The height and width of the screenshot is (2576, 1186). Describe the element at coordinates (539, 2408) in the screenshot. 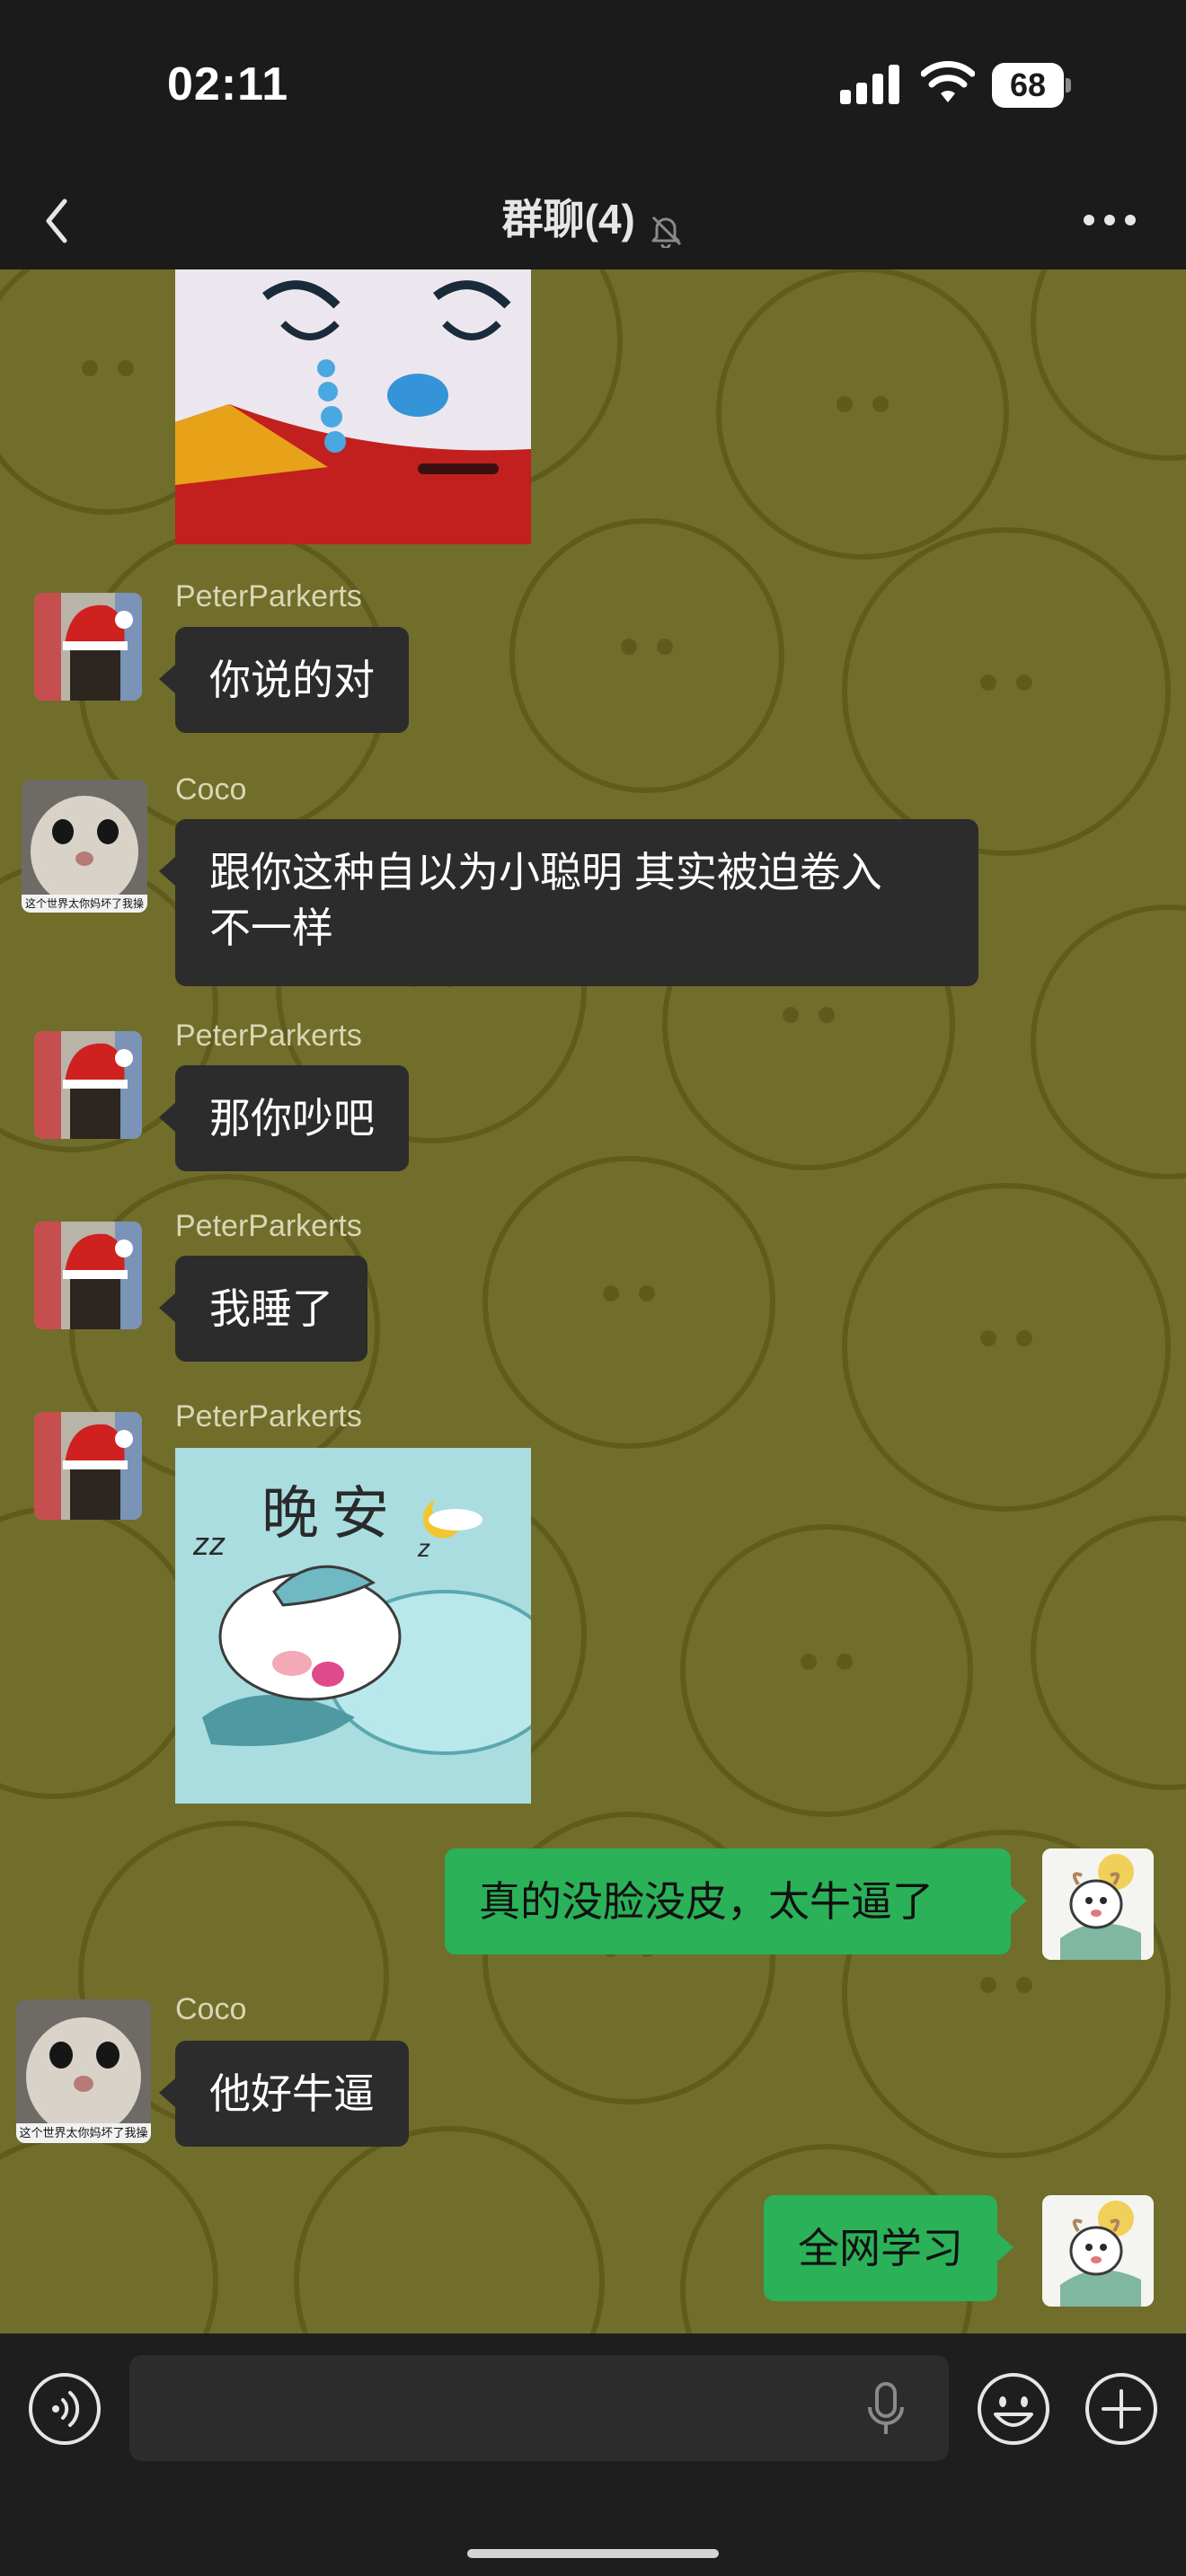

I see `message-input` at that location.